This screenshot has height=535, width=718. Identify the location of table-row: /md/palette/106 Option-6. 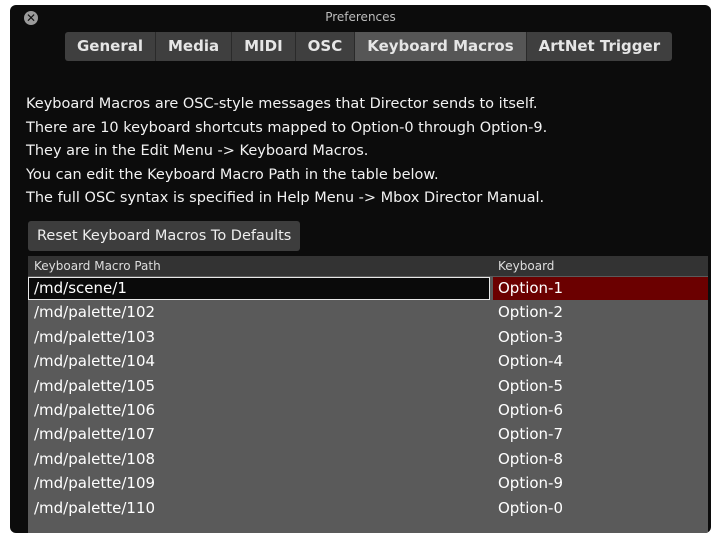
(368, 410).